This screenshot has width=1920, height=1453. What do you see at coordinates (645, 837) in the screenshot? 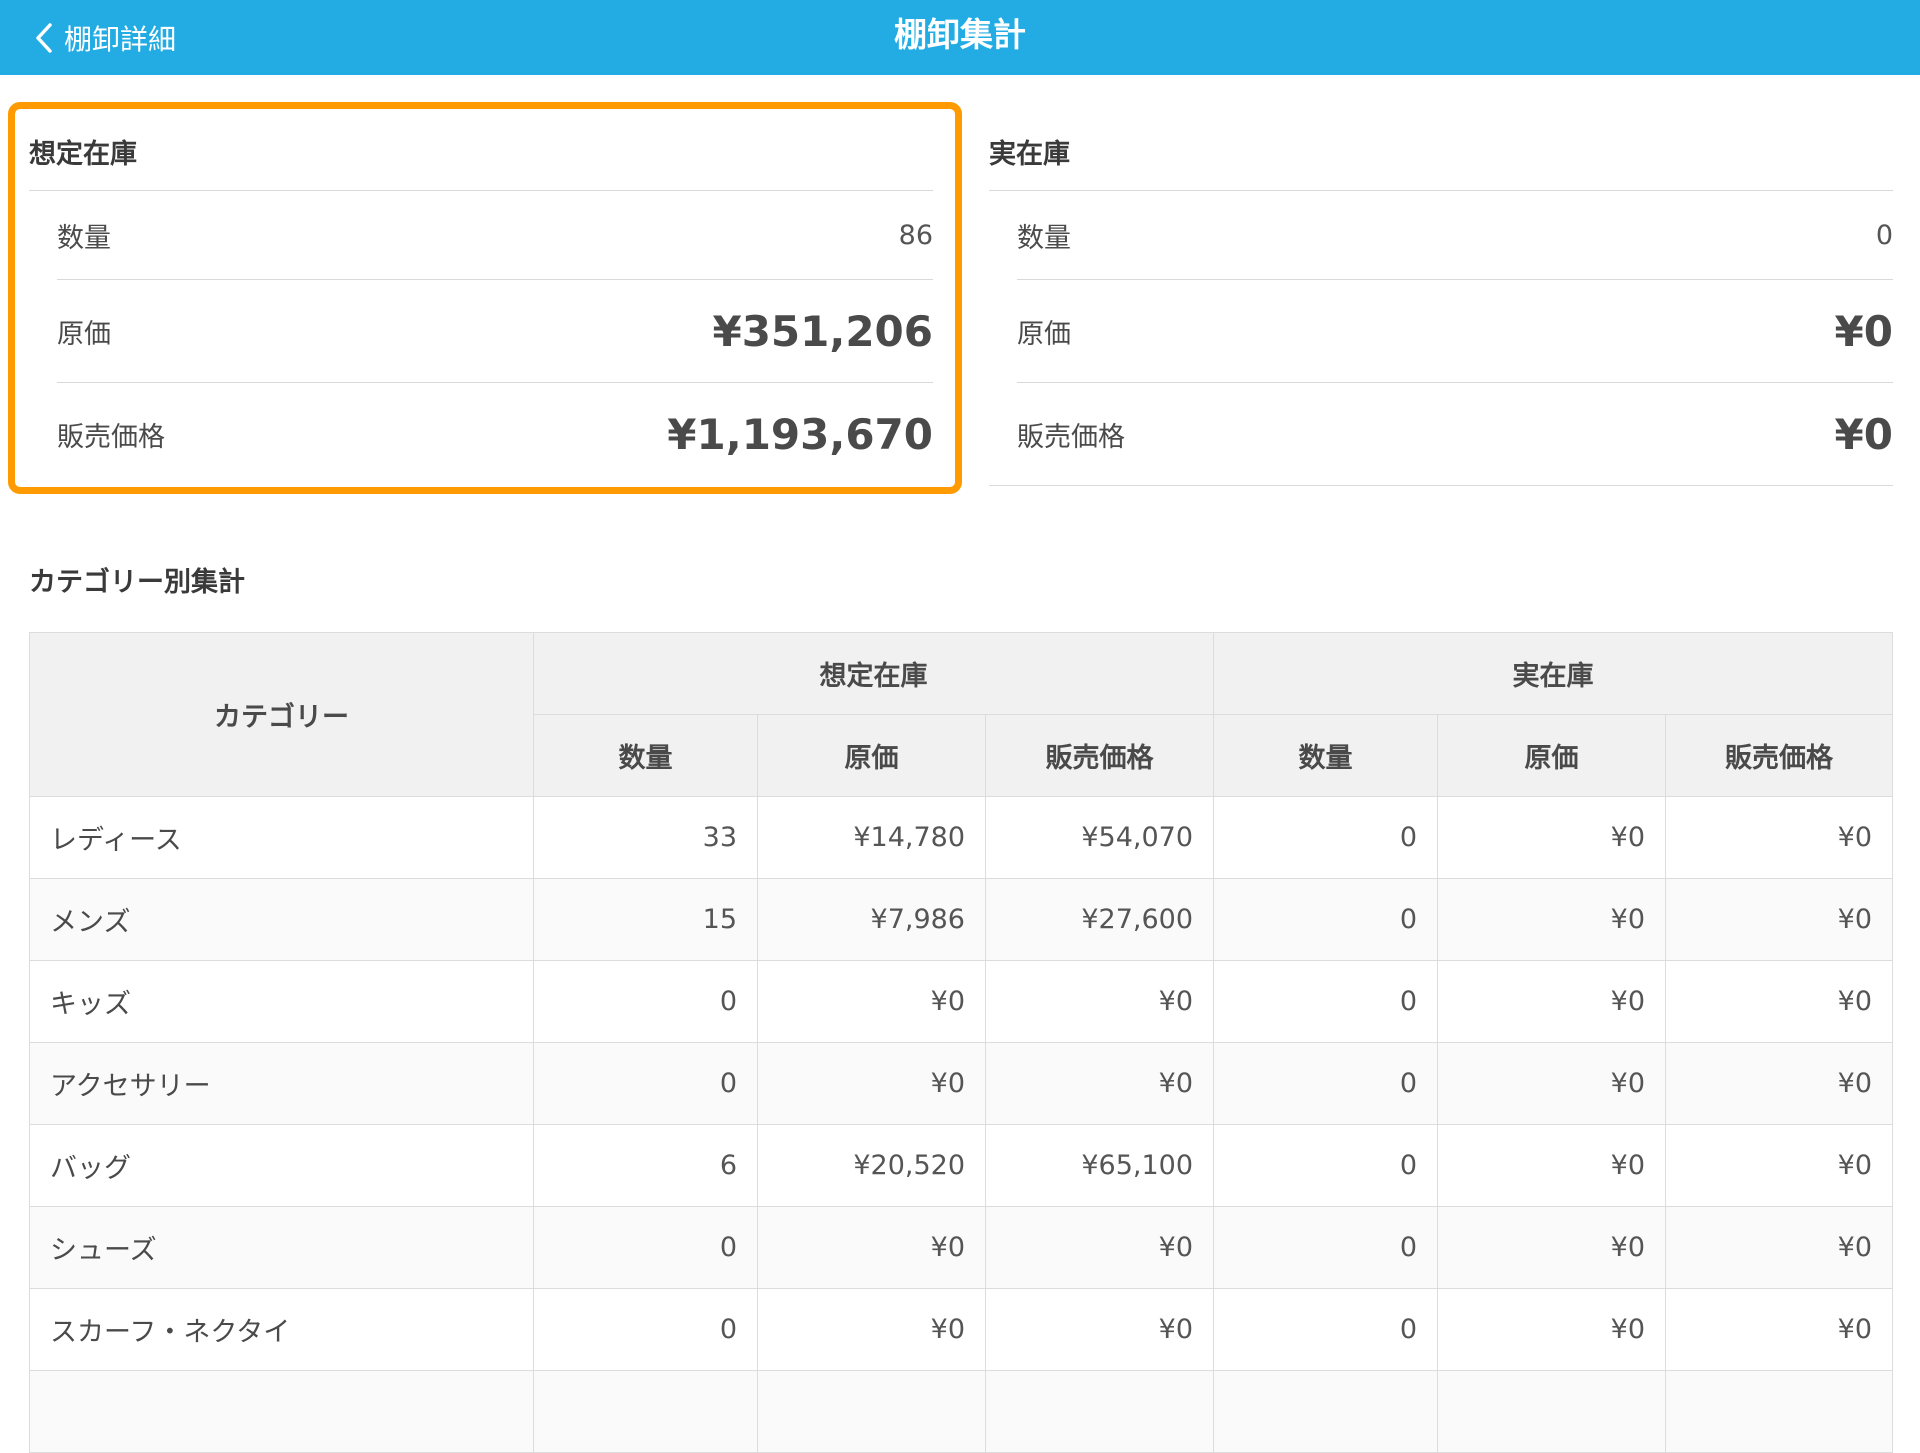
I see `expected-qty-cell: 33` at bounding box center [645, 837].